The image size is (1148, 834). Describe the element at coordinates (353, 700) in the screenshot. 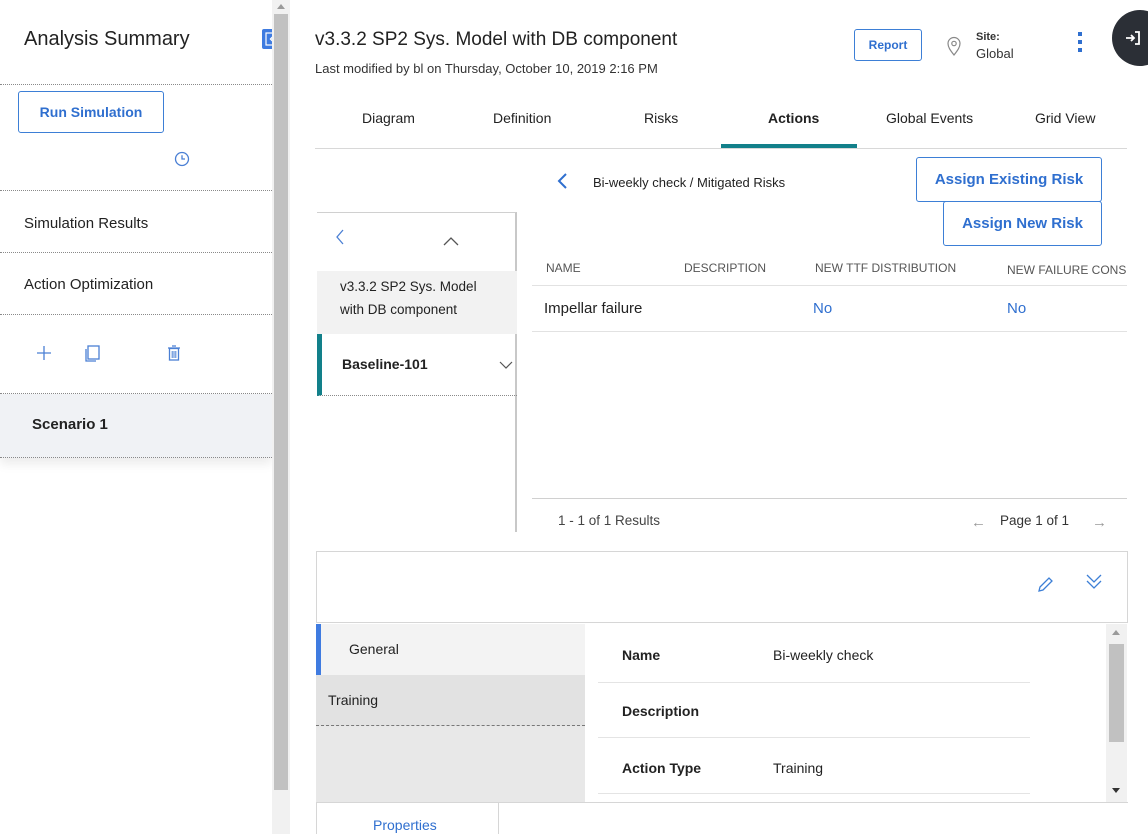

I see `tab-training-label: Training` at that location.